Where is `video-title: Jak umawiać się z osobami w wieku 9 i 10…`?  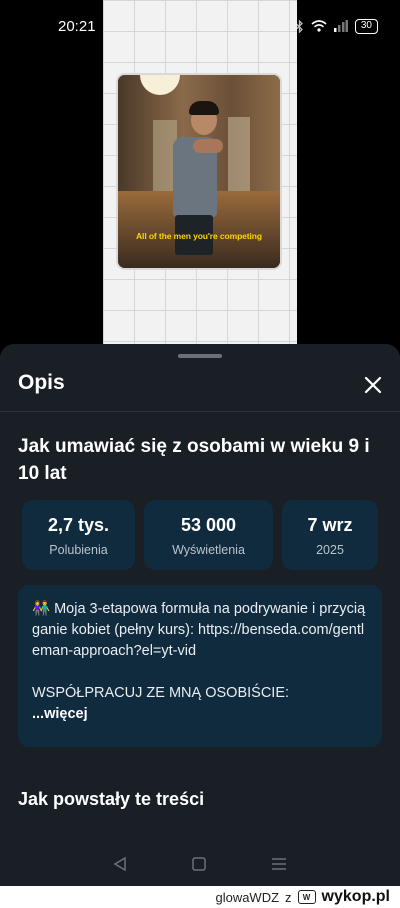
video-title: Jak umawiać się z osobami w wieku 9 i 10… is located at coordinates (194, 460).